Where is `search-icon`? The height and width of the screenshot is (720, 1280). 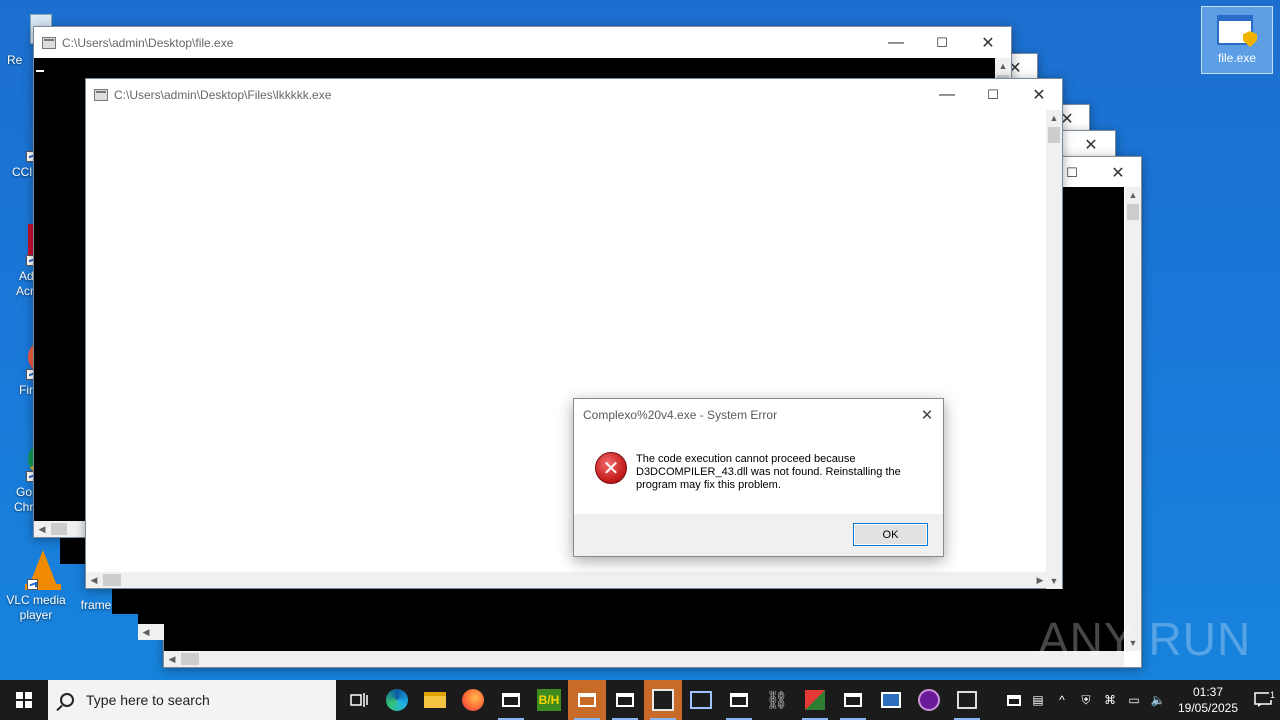 search-icon is located at coordinates (67, 700).